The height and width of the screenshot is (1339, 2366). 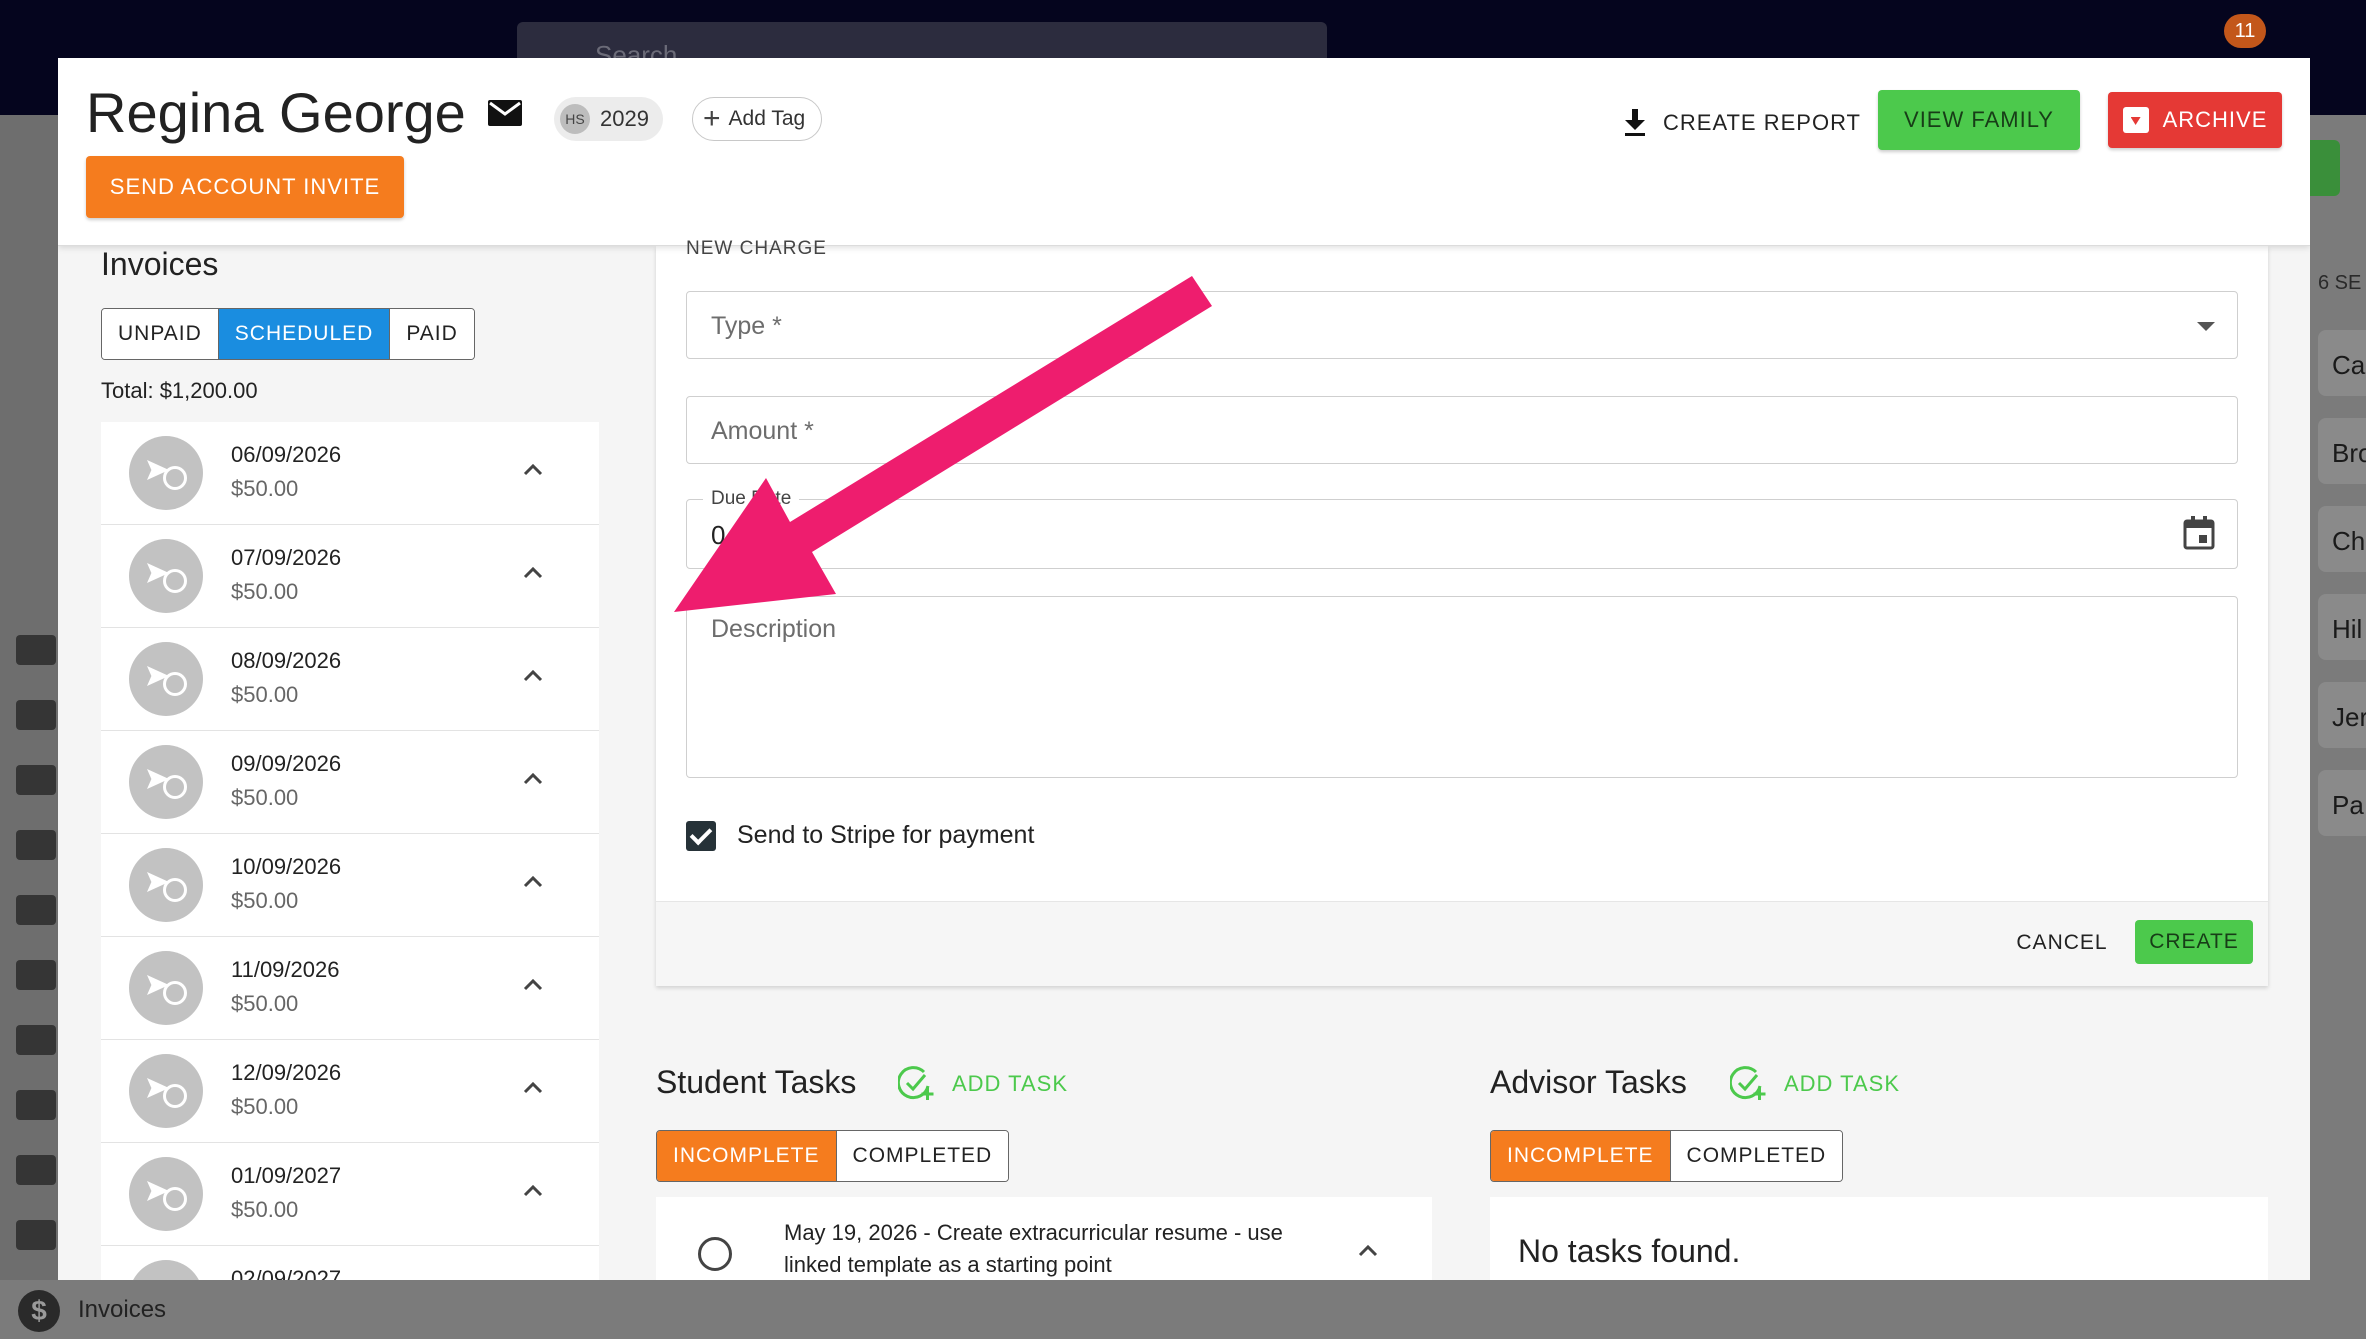 What do you see at coordinates (1010, 1083) in the screenshot?
I see `student-add-task-label: ADD TASK` at bounding box center [1010, 1083].